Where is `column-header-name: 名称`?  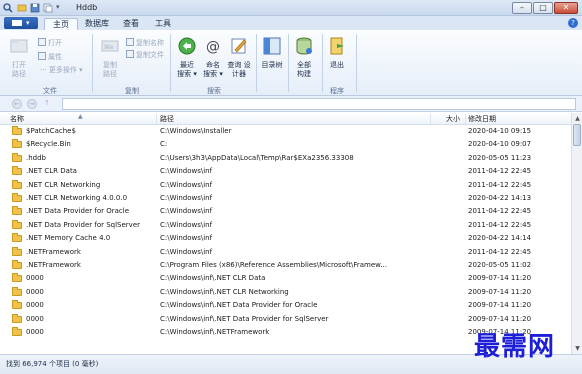
column-header-name: 名称 is located at coordinates (17, 119).